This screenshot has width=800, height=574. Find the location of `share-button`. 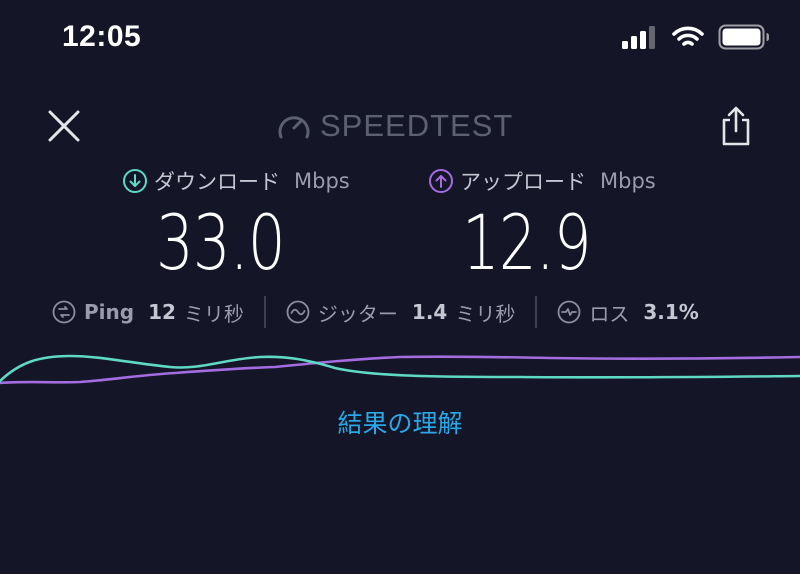

share-button is located at coordinates (736, 126).